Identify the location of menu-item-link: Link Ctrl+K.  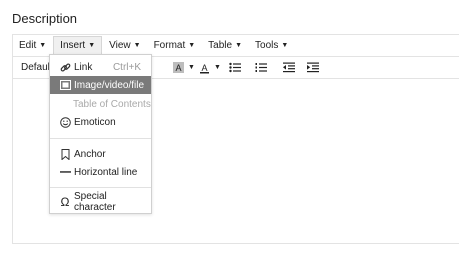
(100, 67).